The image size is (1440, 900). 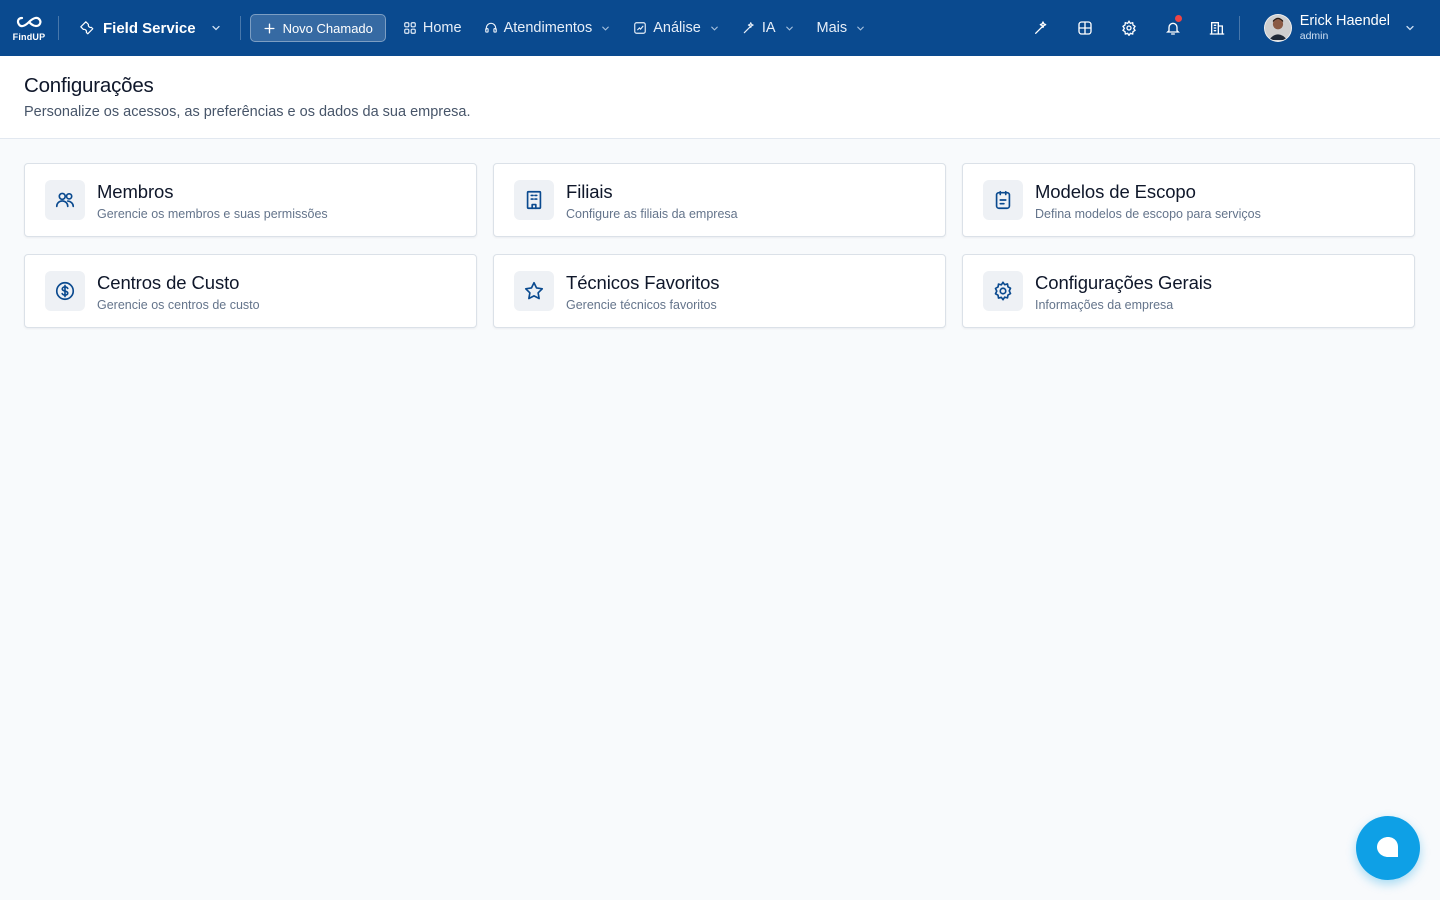 I want to click on settings-button, so click(x=1129, y=28).